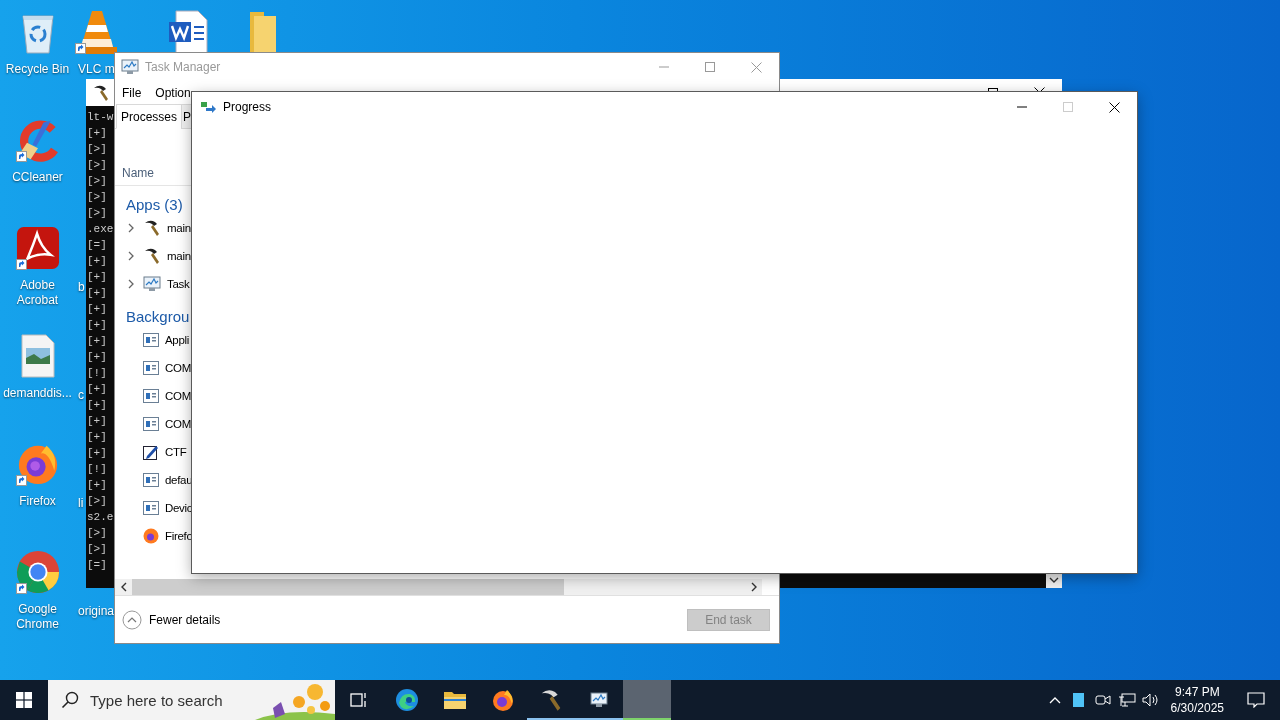 This screenshot has width=1280, height=720. What do you see at coordinates (100, 117) in the screenshot?
I see `console-line: lt-w` at bounding box center [100, 117].